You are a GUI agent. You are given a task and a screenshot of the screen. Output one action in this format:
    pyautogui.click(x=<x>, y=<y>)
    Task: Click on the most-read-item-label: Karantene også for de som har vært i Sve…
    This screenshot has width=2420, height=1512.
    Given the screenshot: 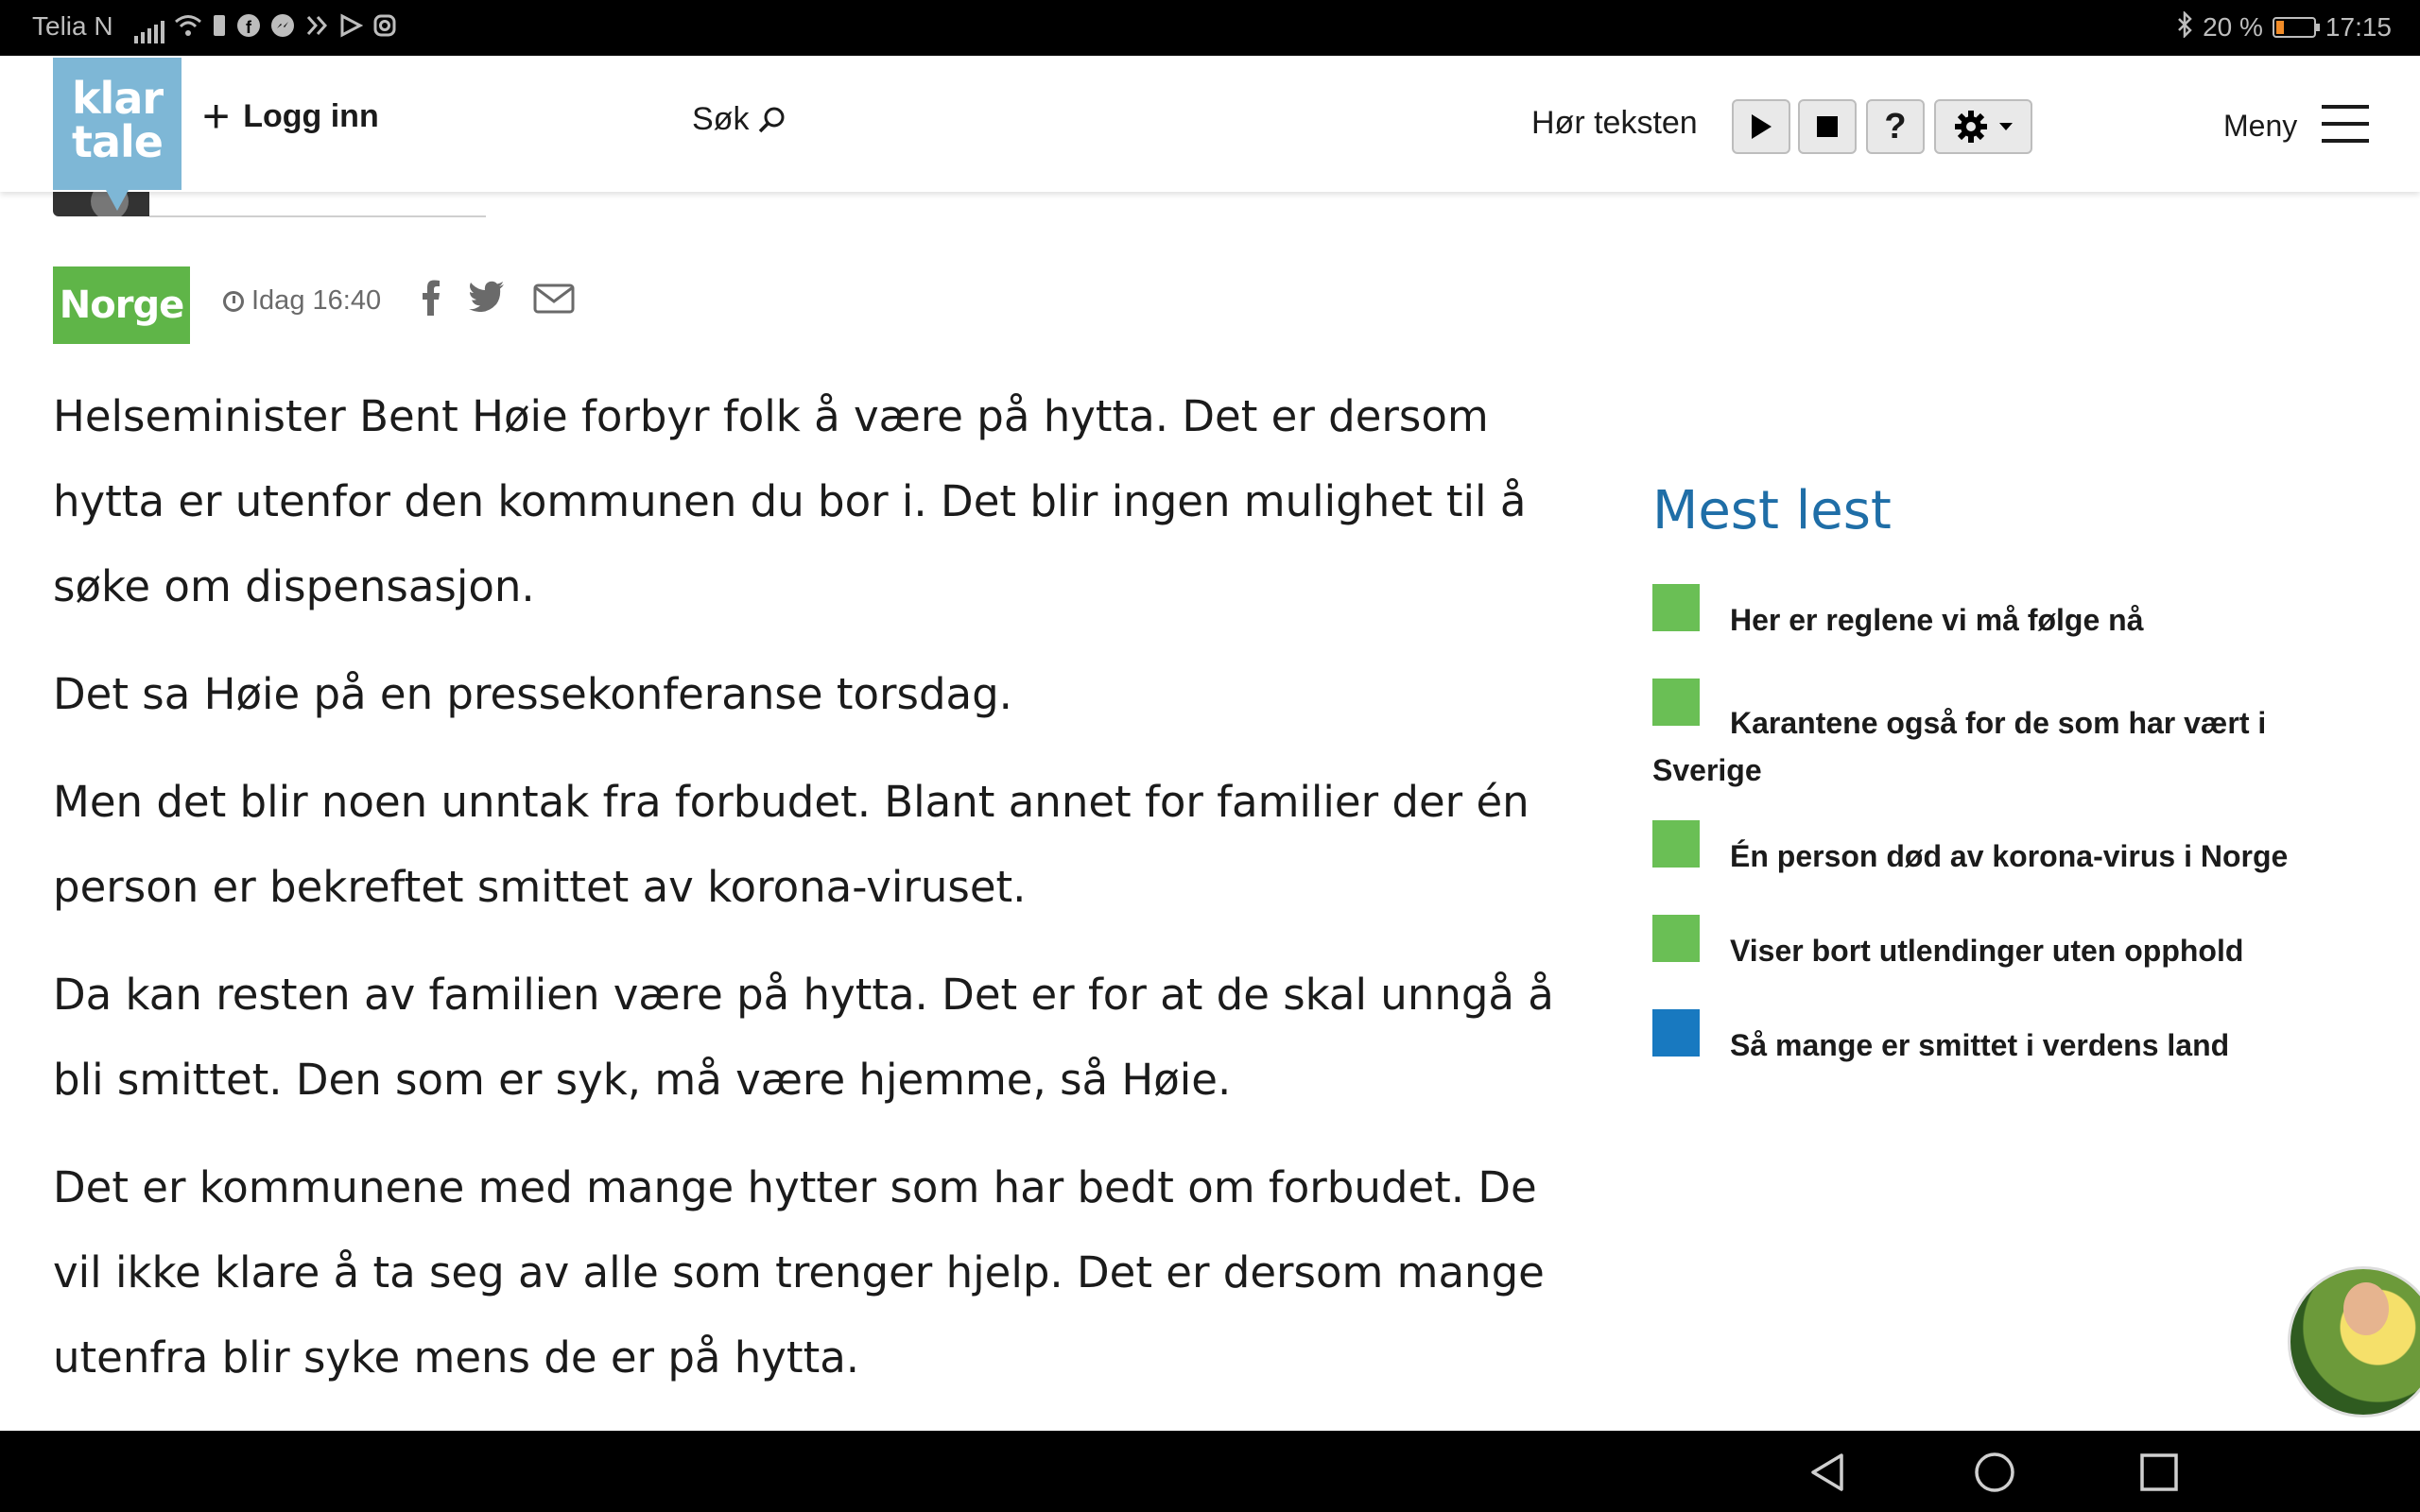 What is the action you would take?
    pyautogui.click(x=1959, y=746)
    